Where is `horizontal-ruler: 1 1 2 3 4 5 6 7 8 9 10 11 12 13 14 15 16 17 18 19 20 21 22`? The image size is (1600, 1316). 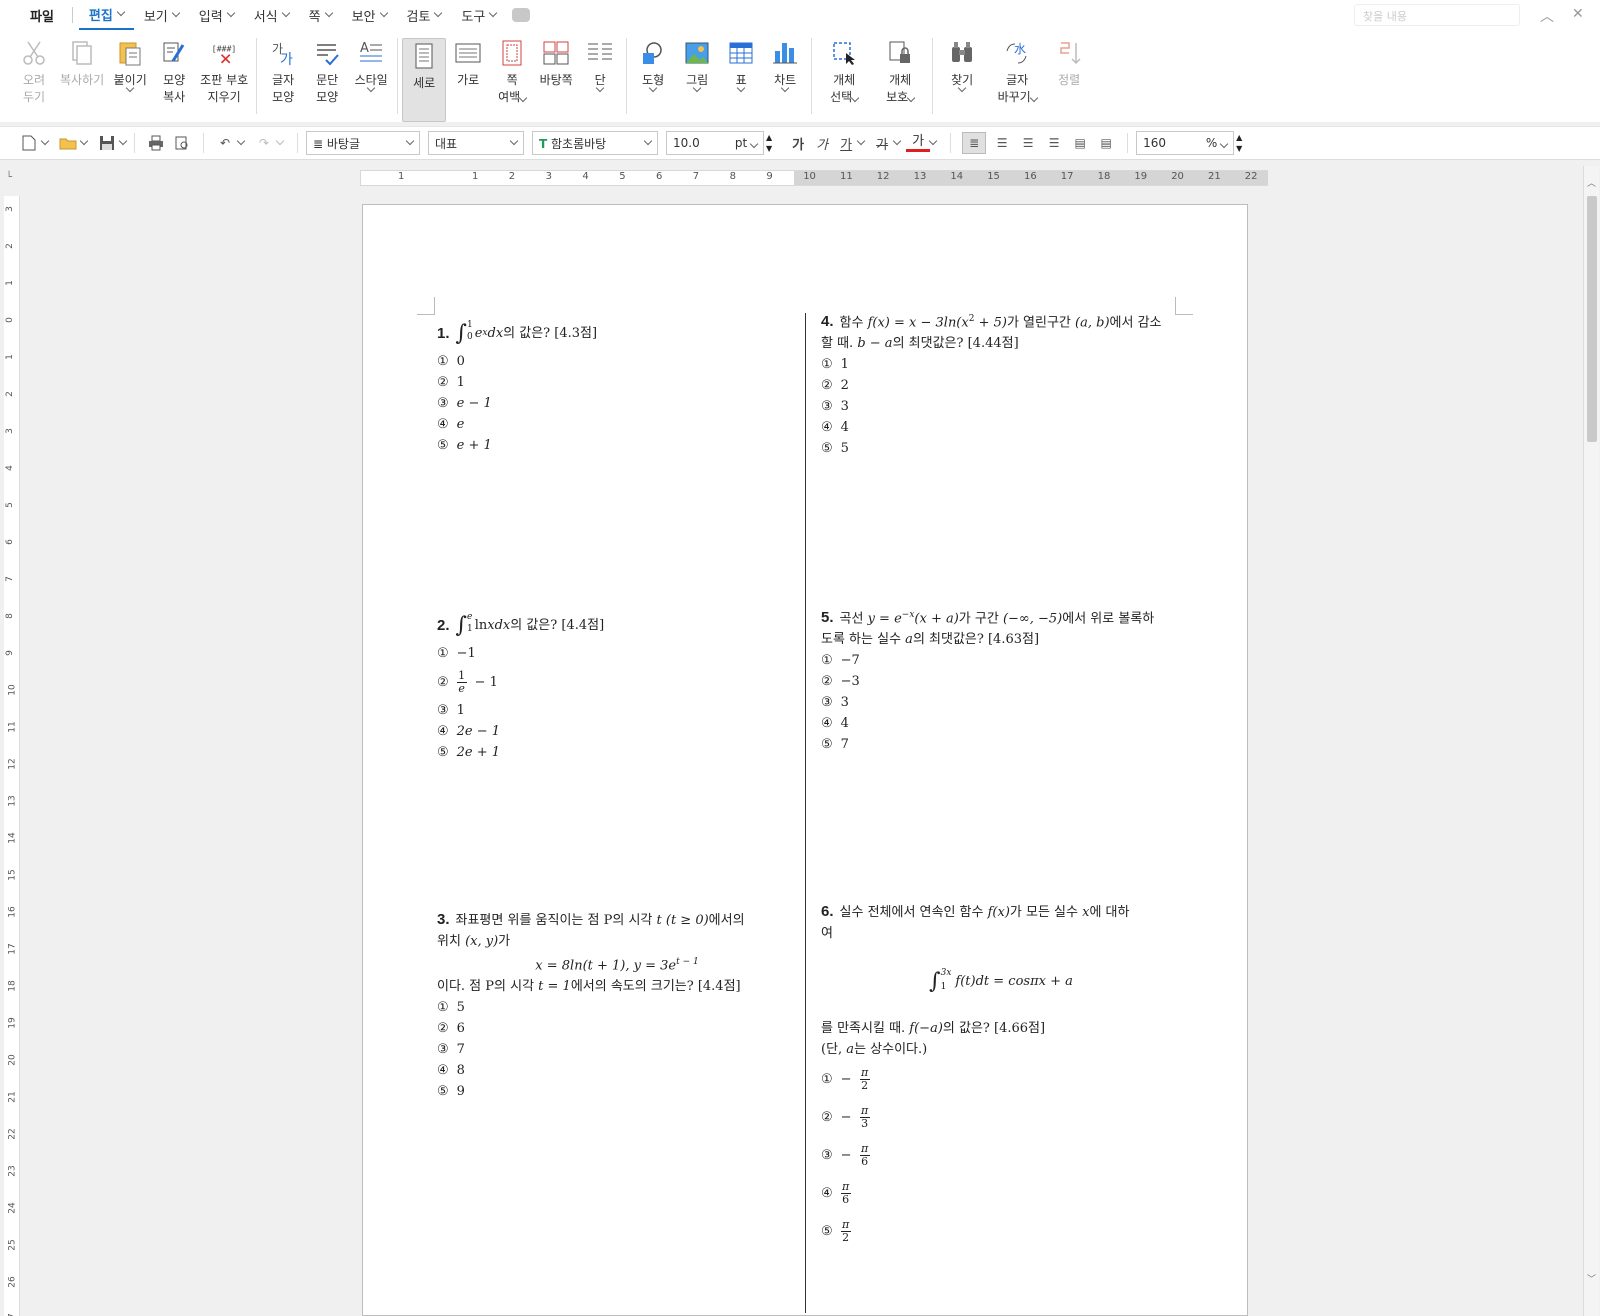 horizontal-ruler: 1 1 2 3 4 5 6 7 8 9 10 11 12 13 14 15 16 17 18 19 20 21 22 is located at coordinates (801, 179).